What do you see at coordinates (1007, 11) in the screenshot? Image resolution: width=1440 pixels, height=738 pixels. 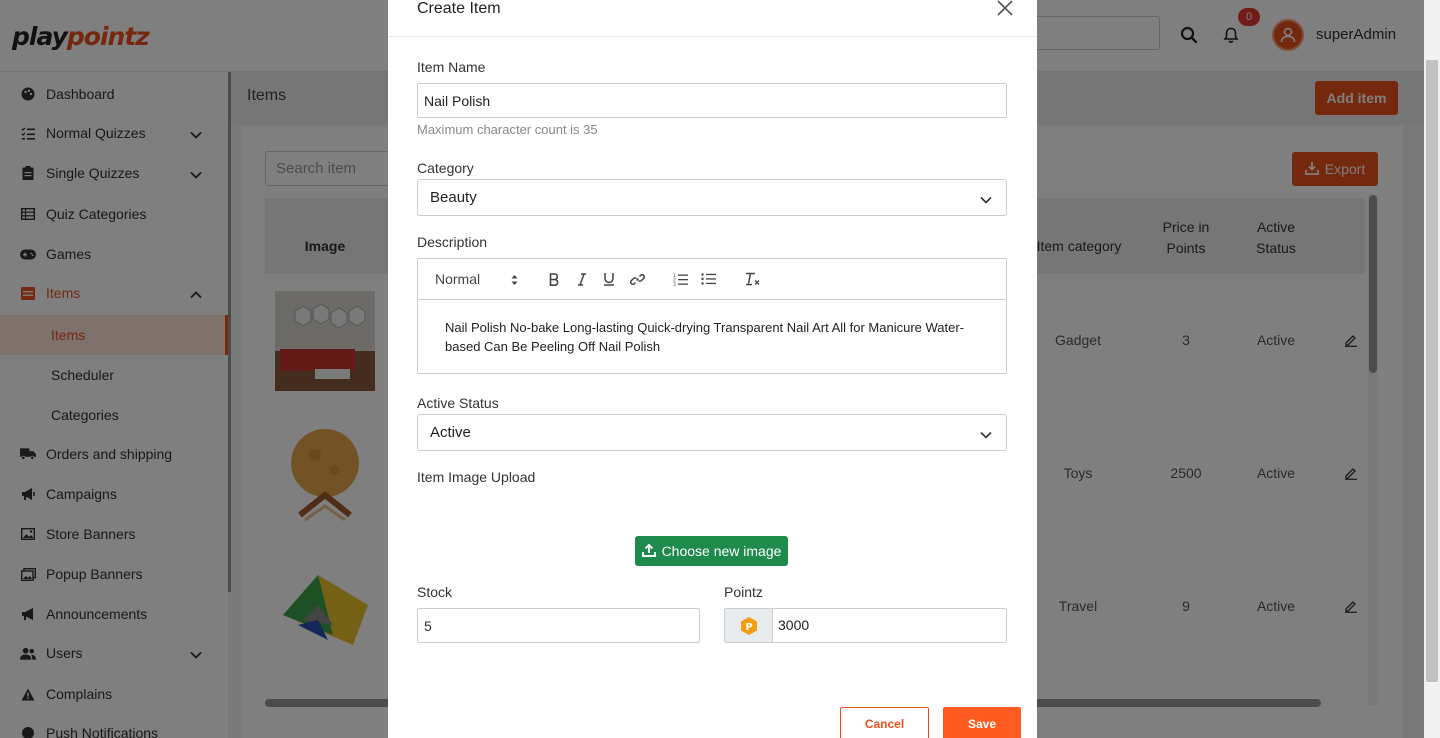 I see `close-icon` at bounding box center [1007, 11].